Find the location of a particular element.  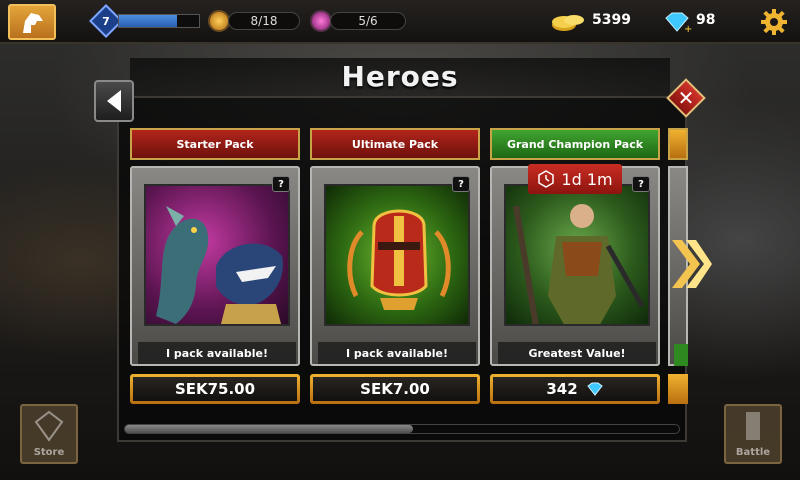

buy-button: SEK7.00 is located at coordinates (395, 389).